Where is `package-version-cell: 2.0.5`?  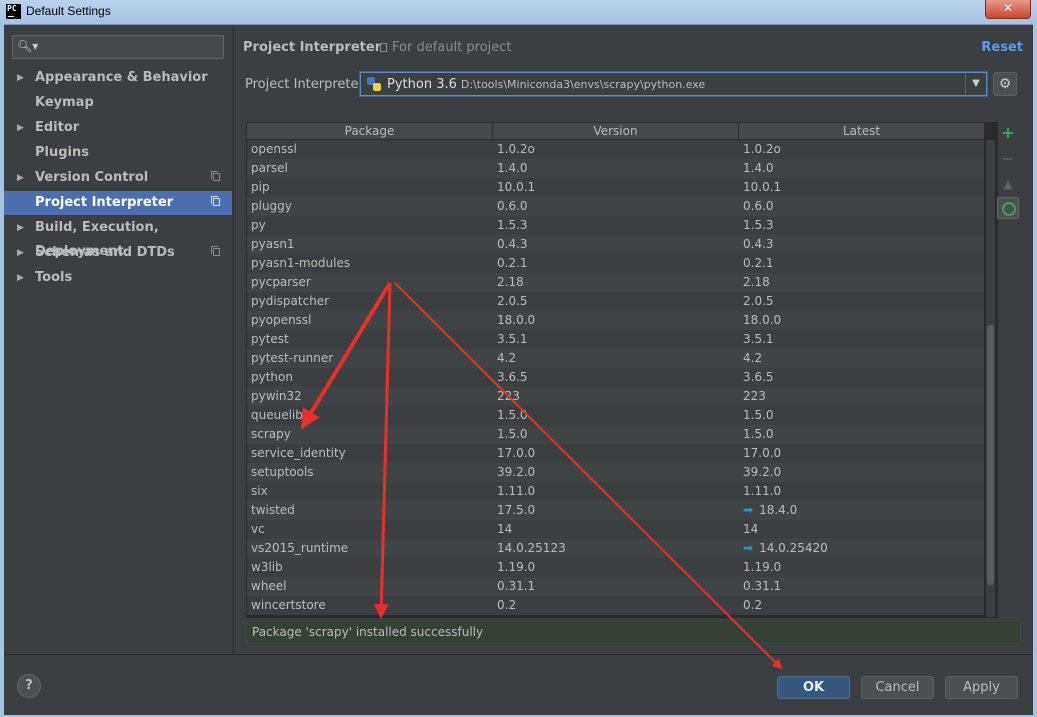
package-version-cell: 2.0.5 is located at coordinates (512, 301).